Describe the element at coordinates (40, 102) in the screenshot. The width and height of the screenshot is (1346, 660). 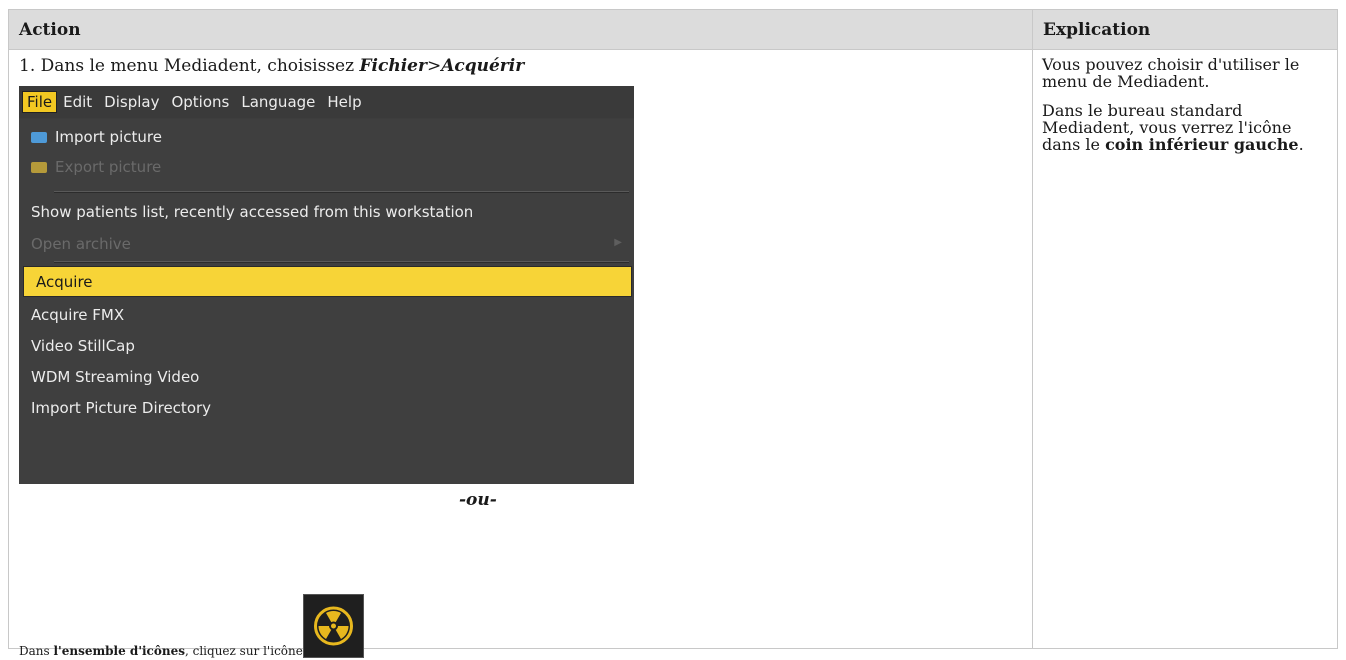
I see `menu-file: File` at that location.